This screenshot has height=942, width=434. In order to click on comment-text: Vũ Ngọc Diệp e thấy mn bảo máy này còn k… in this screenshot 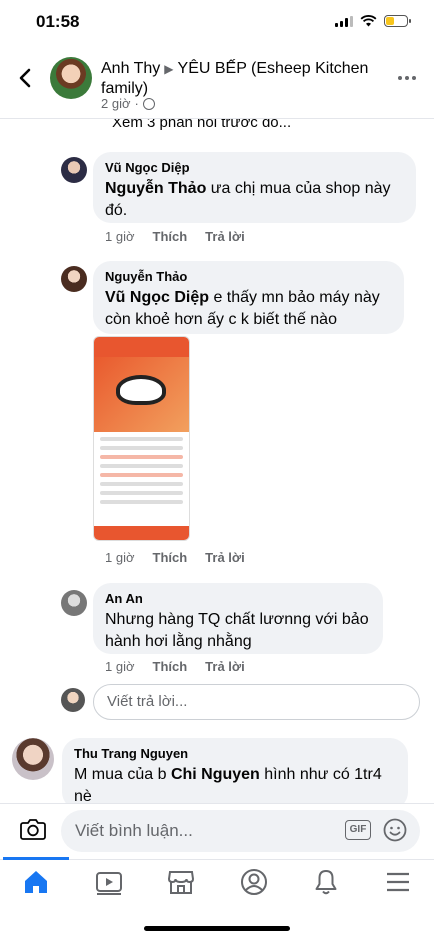, I will do `click(242, 308)`.